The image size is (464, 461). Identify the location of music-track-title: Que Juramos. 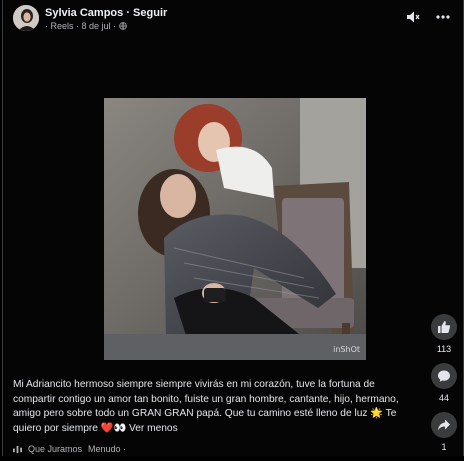
(55, 449).